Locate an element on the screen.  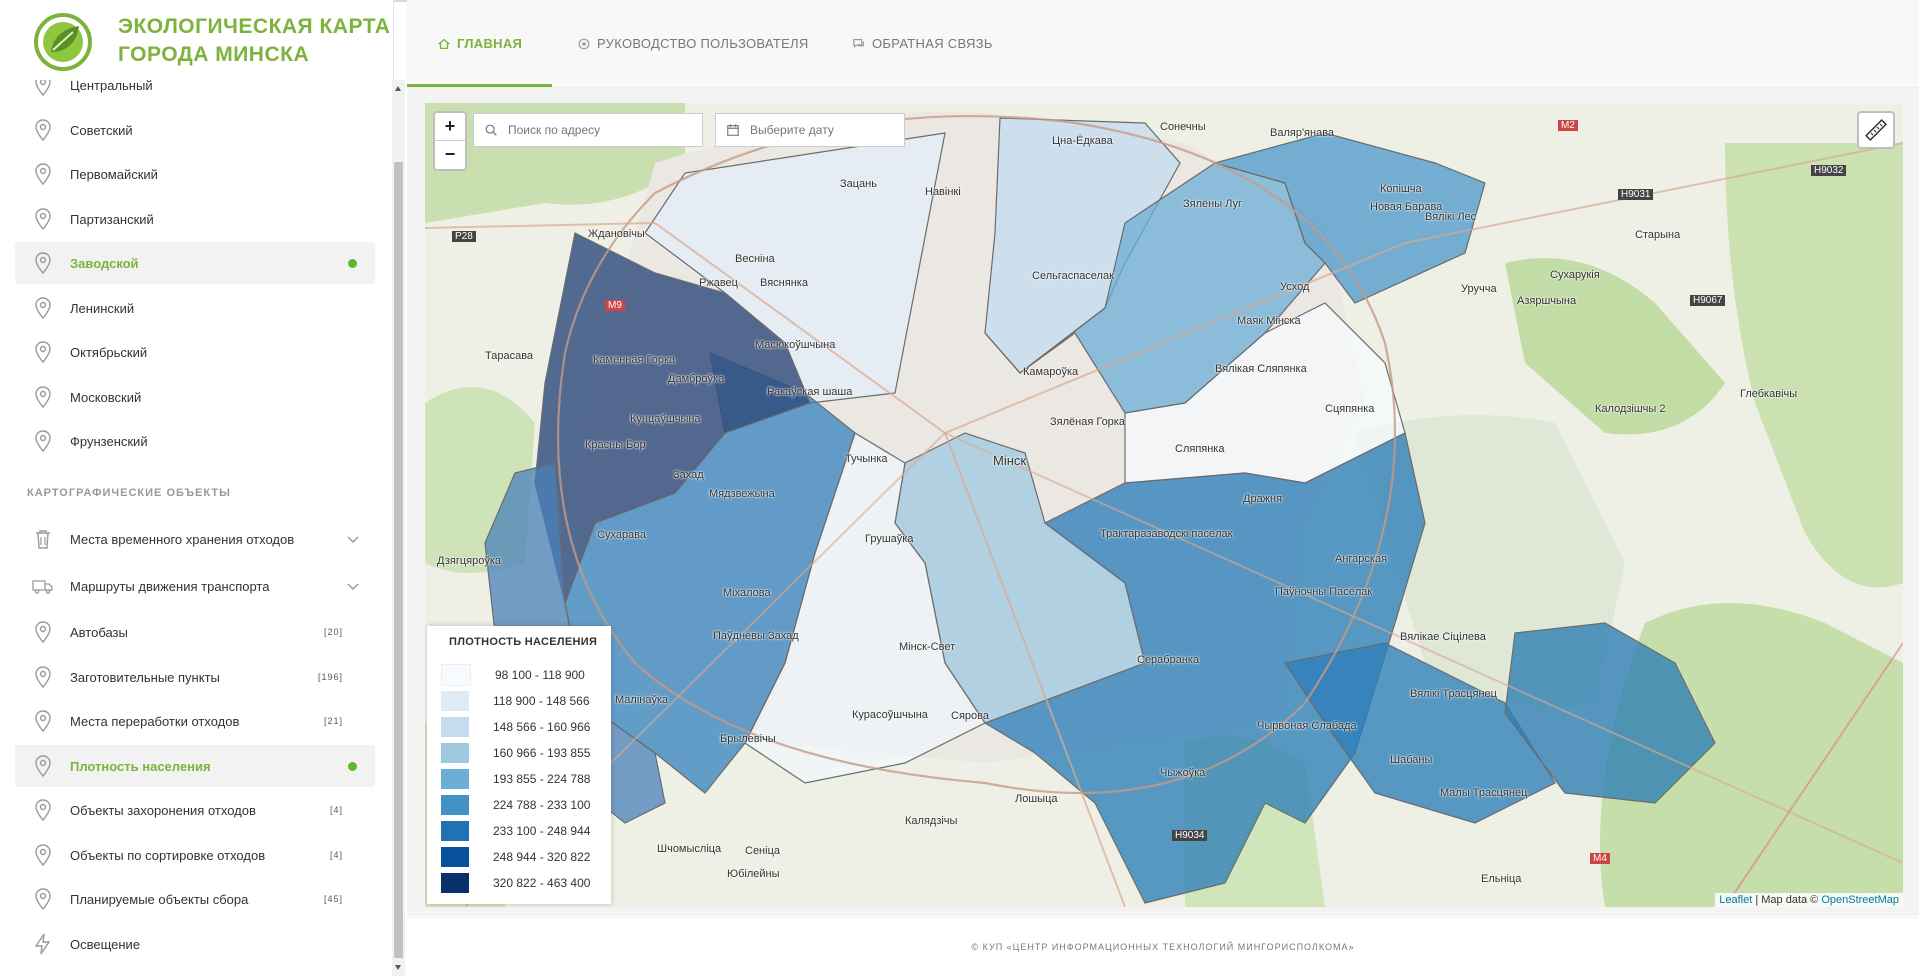
sidebar-item-district: Партизанский is located at coordinates (195, 219).